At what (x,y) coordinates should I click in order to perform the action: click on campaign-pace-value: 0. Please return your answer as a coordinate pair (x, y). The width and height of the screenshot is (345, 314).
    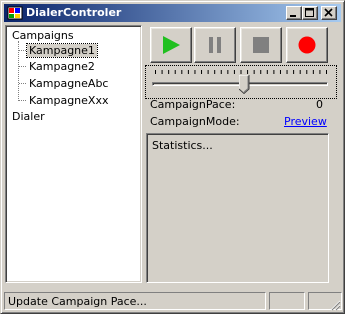
    Looking at the image, I should click on (319, 104).